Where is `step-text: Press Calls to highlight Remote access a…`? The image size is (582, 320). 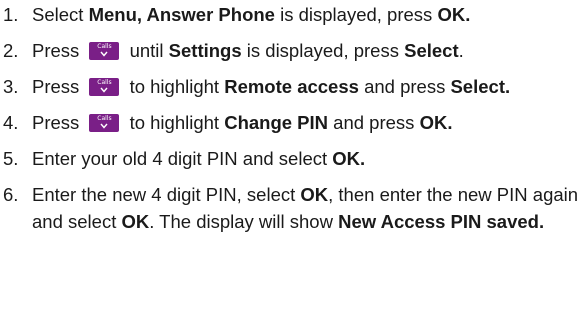
step-text: Press Calls to highlight Remote access a… is located at coordinates (271, 86).